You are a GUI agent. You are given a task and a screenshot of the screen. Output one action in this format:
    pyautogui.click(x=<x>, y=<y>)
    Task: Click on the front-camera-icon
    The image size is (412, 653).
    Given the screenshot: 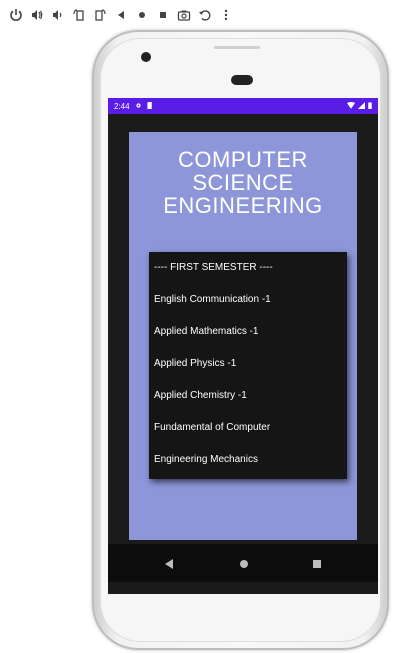 What is the action you would take?
    pyautogui.click(x=146, y=57)
    